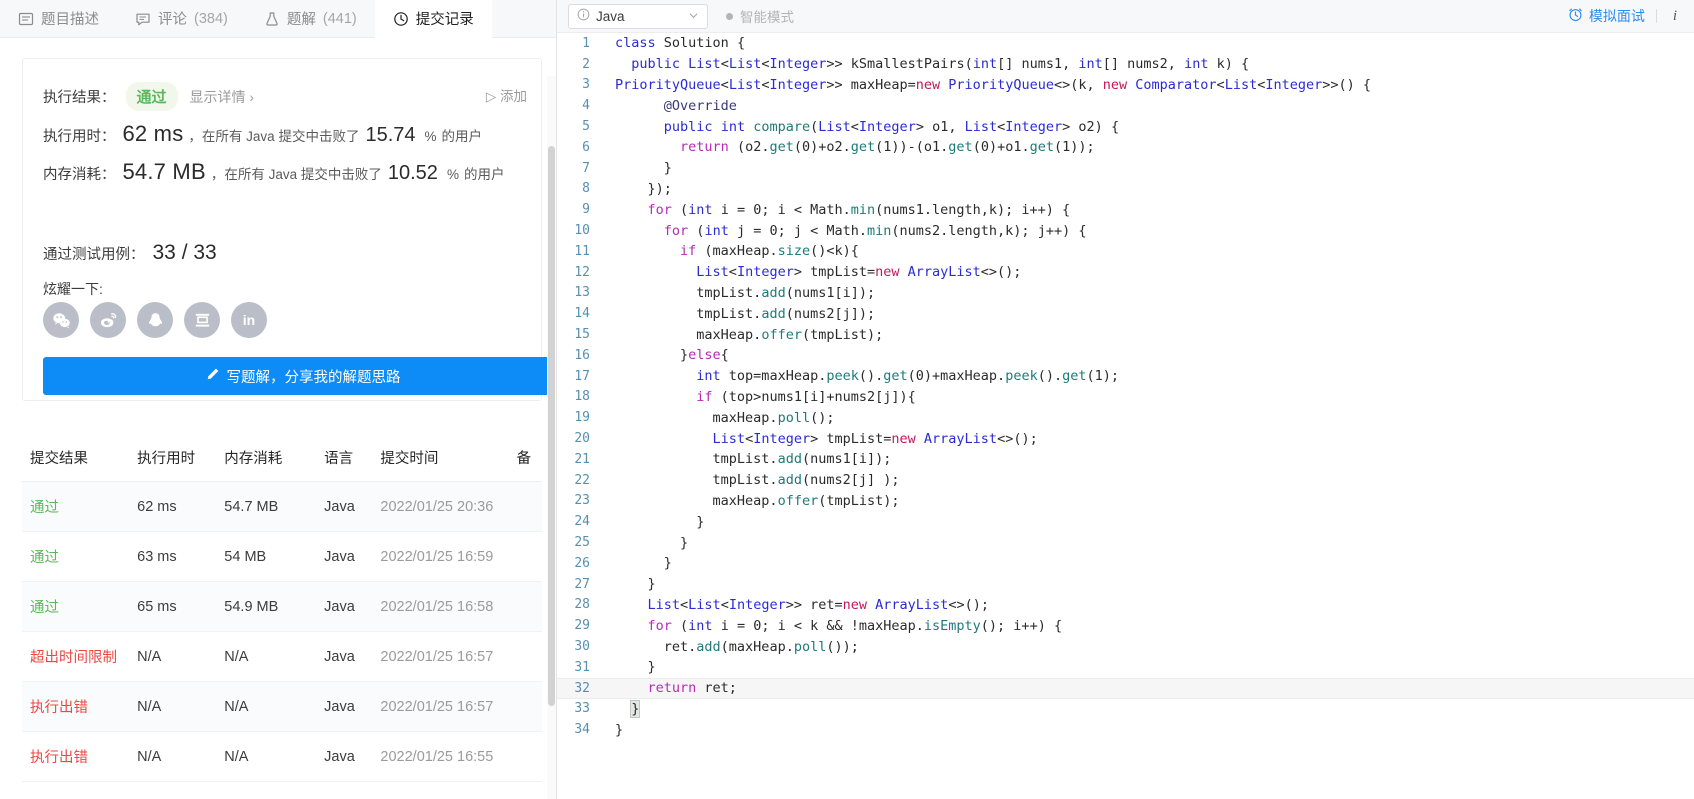 The height and width of the screenshot is (799, 1694). Describe the element at coordinates (1125, 729) in the screenshot. I see `code-line: 34}` at that location.